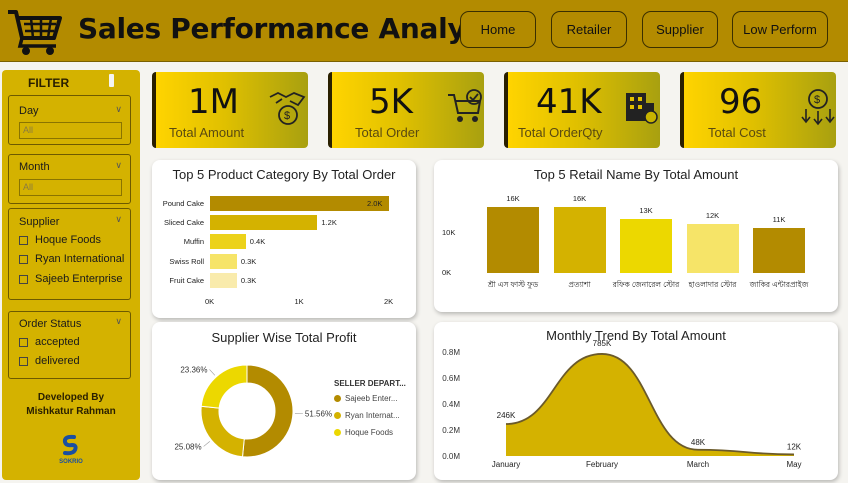 This screenshot has width=848, height=483. What do you see at coordinates (698, 442) in the screenshot?
I see `data-label: 48K` at bounding box center [698, 442].